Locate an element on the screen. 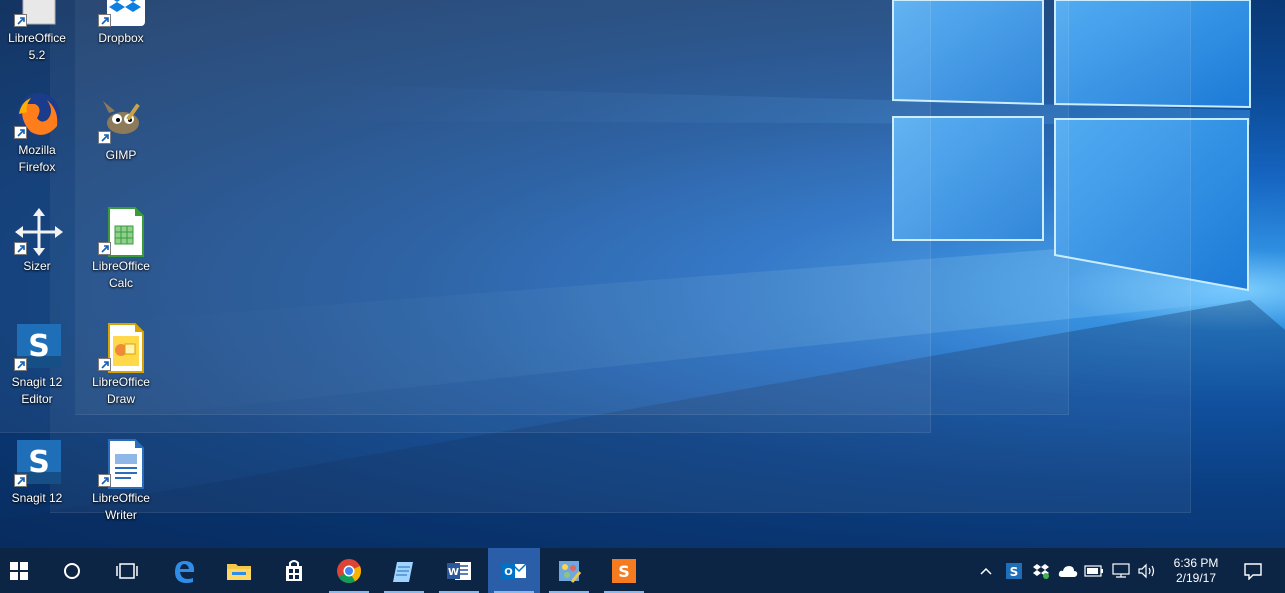 The width and height of the screenshot is (1285, 593). desktop-icon-libreoffice: LibreOffice 5.2 is located at coordinates (38, 43).